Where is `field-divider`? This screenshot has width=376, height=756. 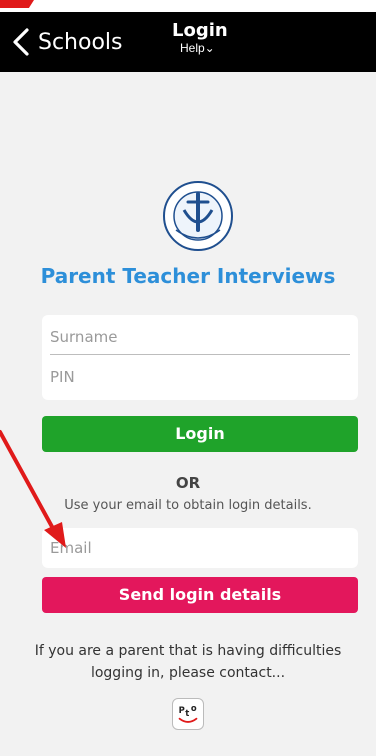 field-divider is located at coordinates (200, 354).